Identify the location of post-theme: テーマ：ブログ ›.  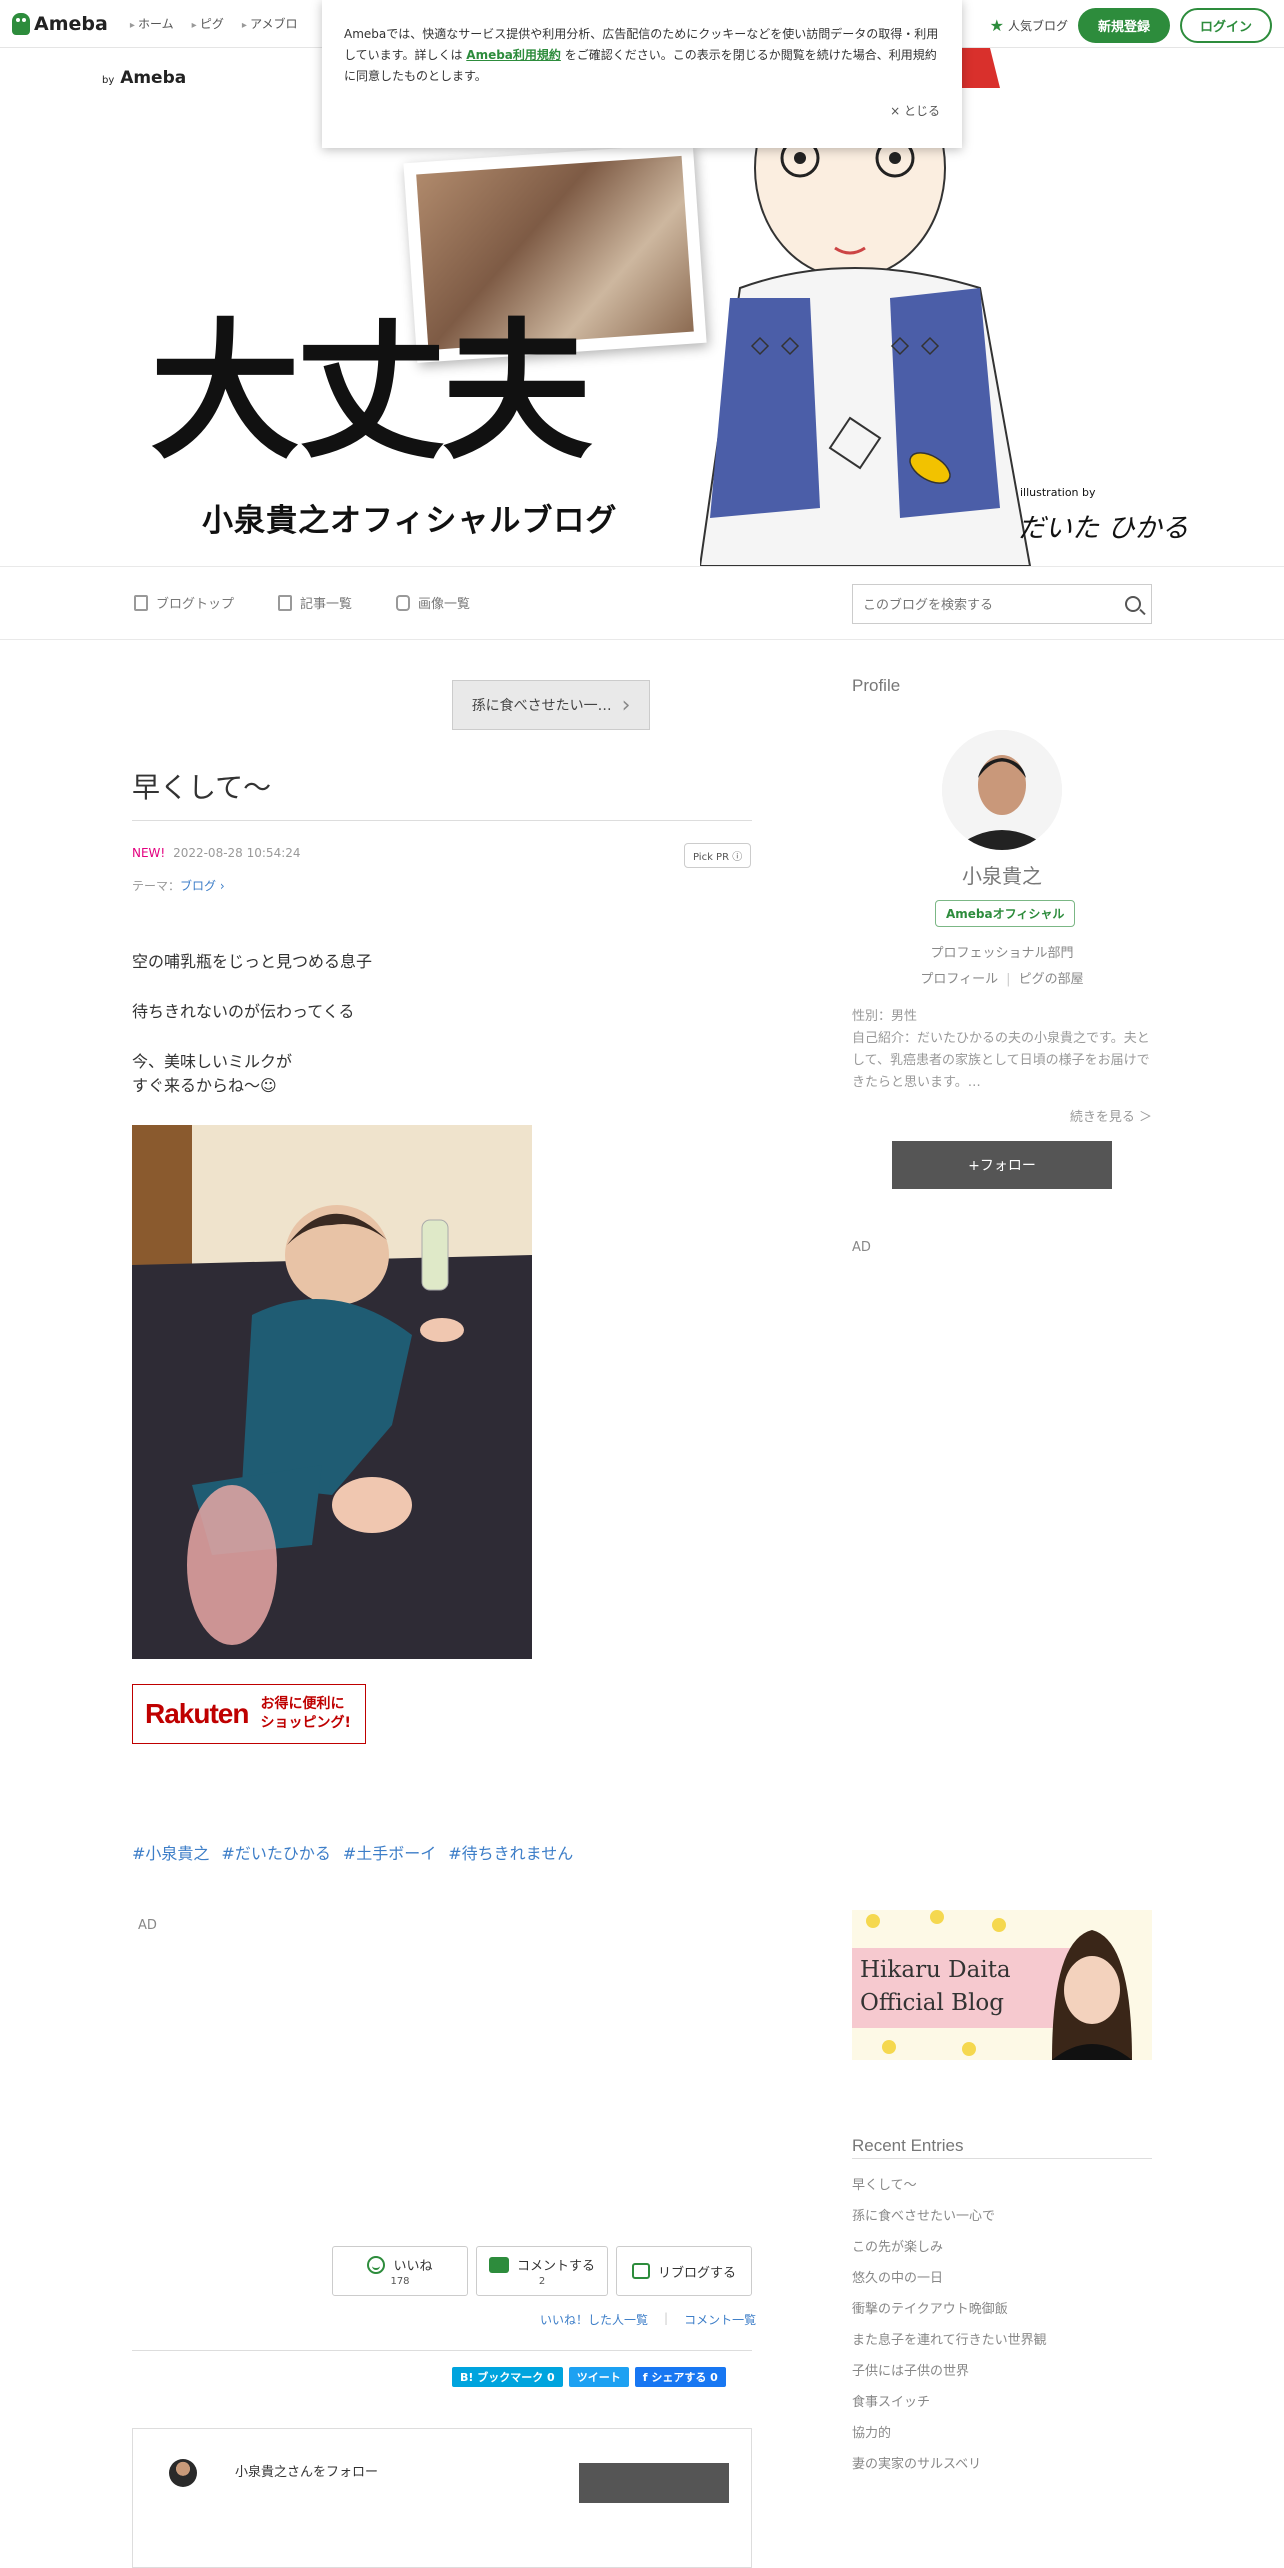
(178, 885).